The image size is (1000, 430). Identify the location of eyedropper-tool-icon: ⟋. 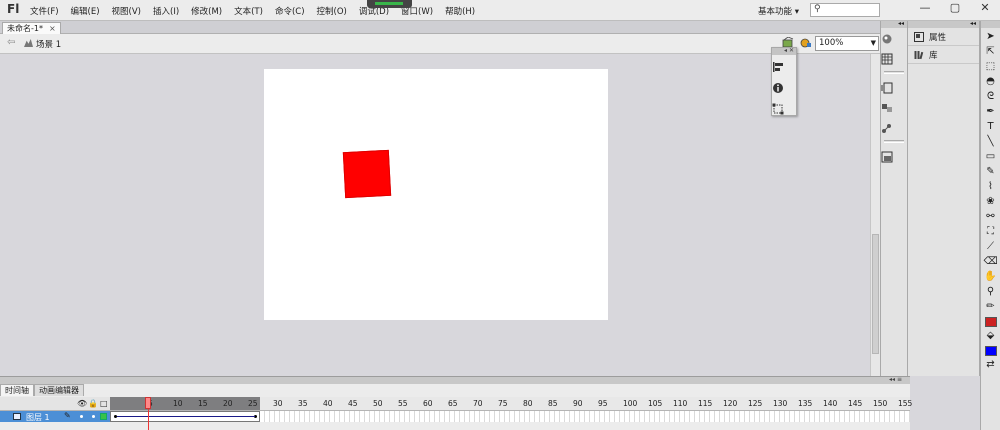
(991, 247).